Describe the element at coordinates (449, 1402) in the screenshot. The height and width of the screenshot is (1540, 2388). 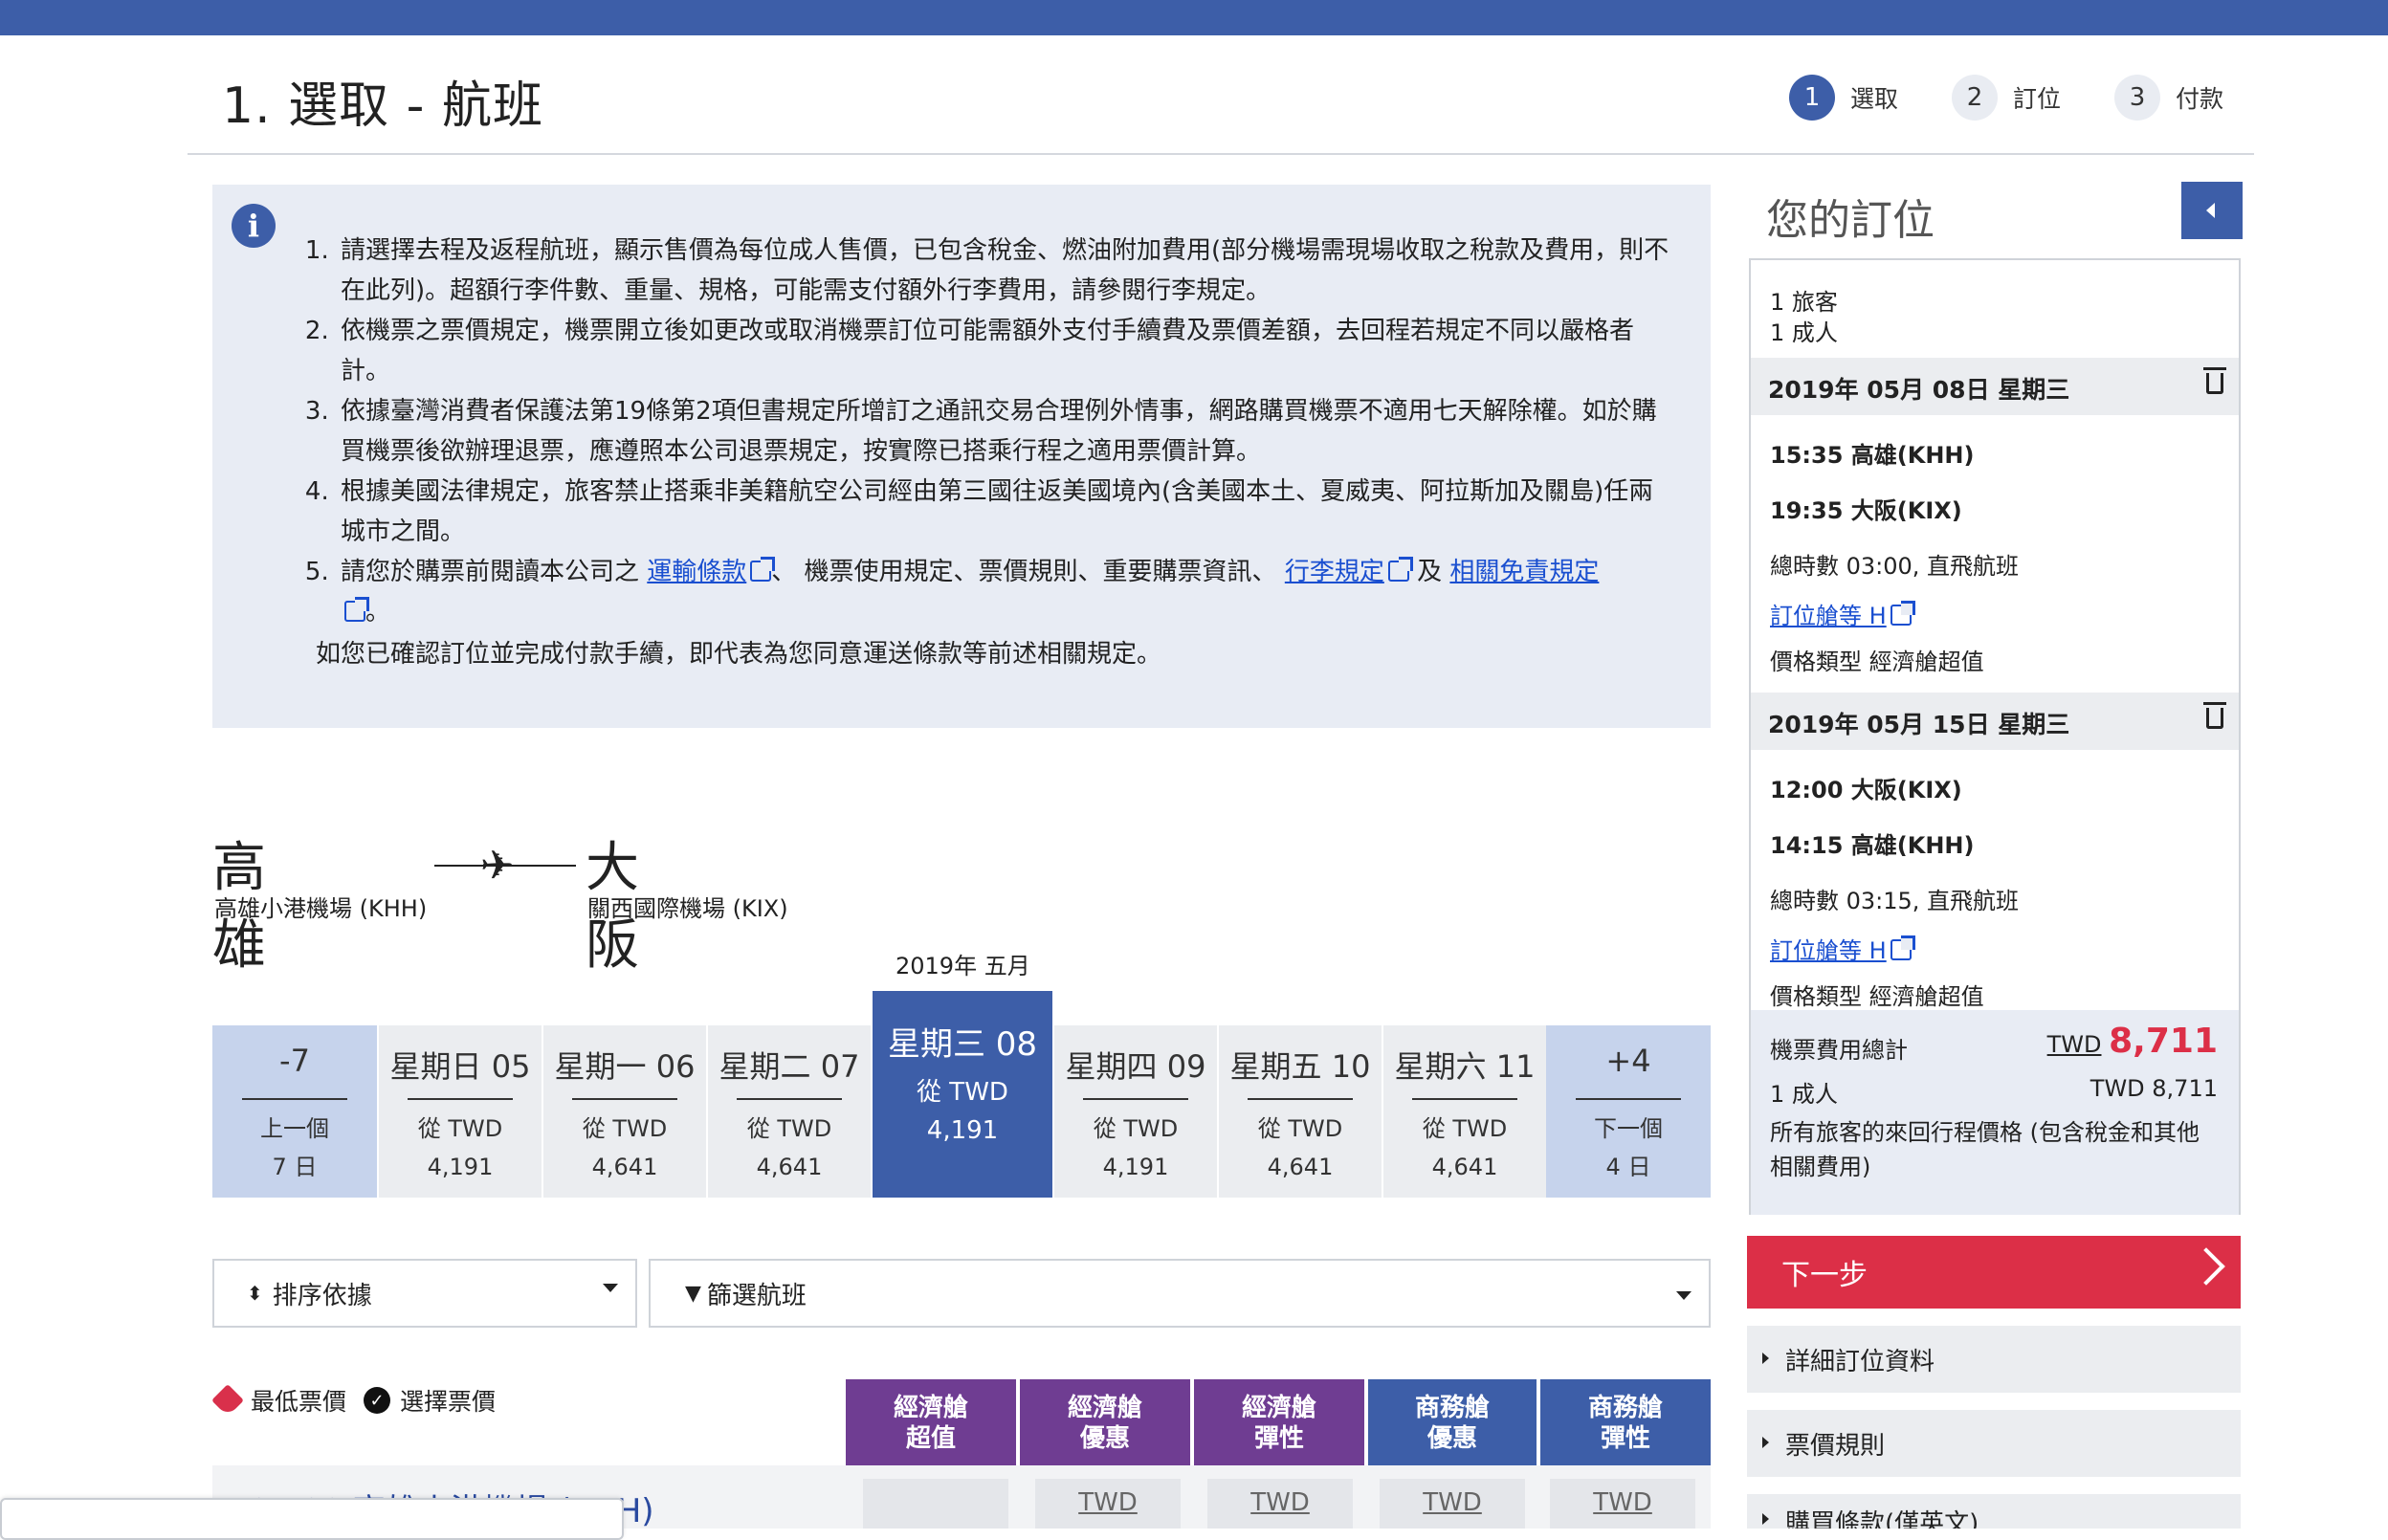
I see `selected-fare-label: 選擇票價` at that location.